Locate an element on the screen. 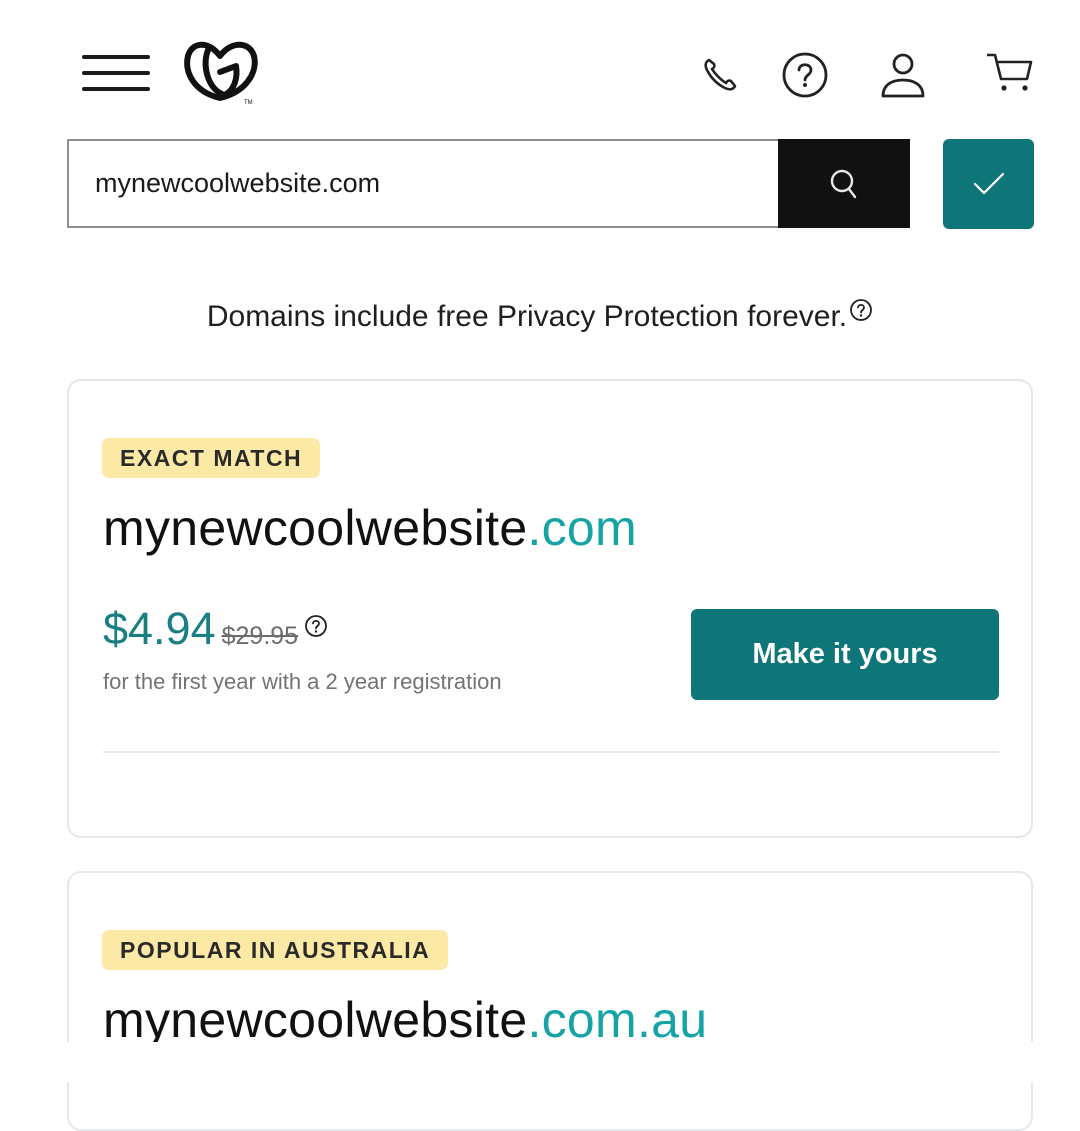  check-icon is located at coordinates (988, 183).